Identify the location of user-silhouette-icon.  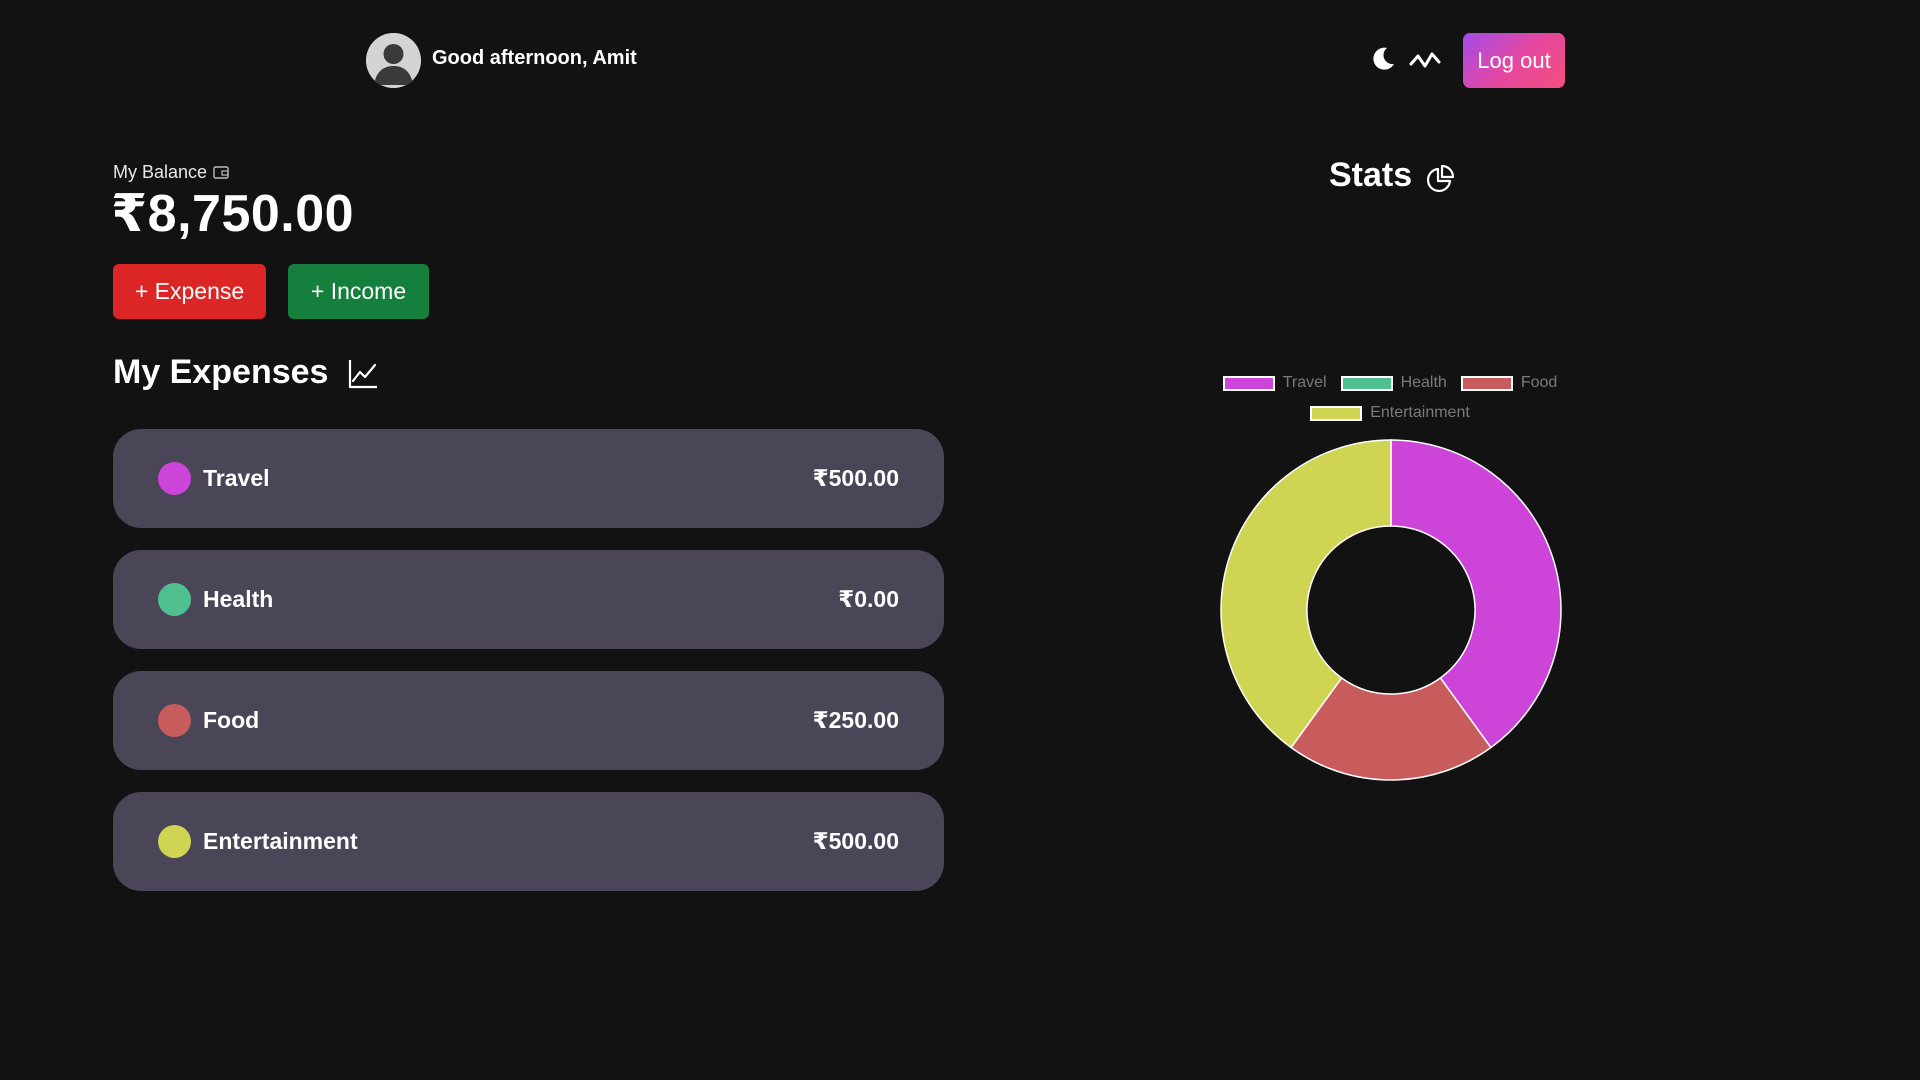
(393, 60).